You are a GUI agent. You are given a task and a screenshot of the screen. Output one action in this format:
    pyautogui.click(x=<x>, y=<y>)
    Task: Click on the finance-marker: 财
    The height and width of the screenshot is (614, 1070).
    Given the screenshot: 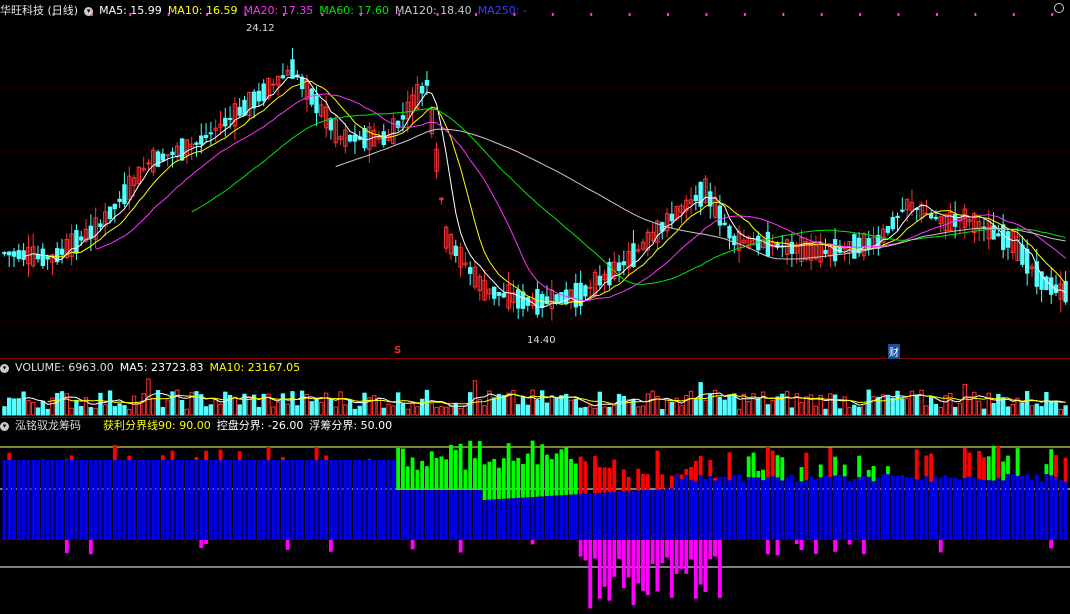 What is the action you would take?
    pyautogui.click(x=894, y=351)
    